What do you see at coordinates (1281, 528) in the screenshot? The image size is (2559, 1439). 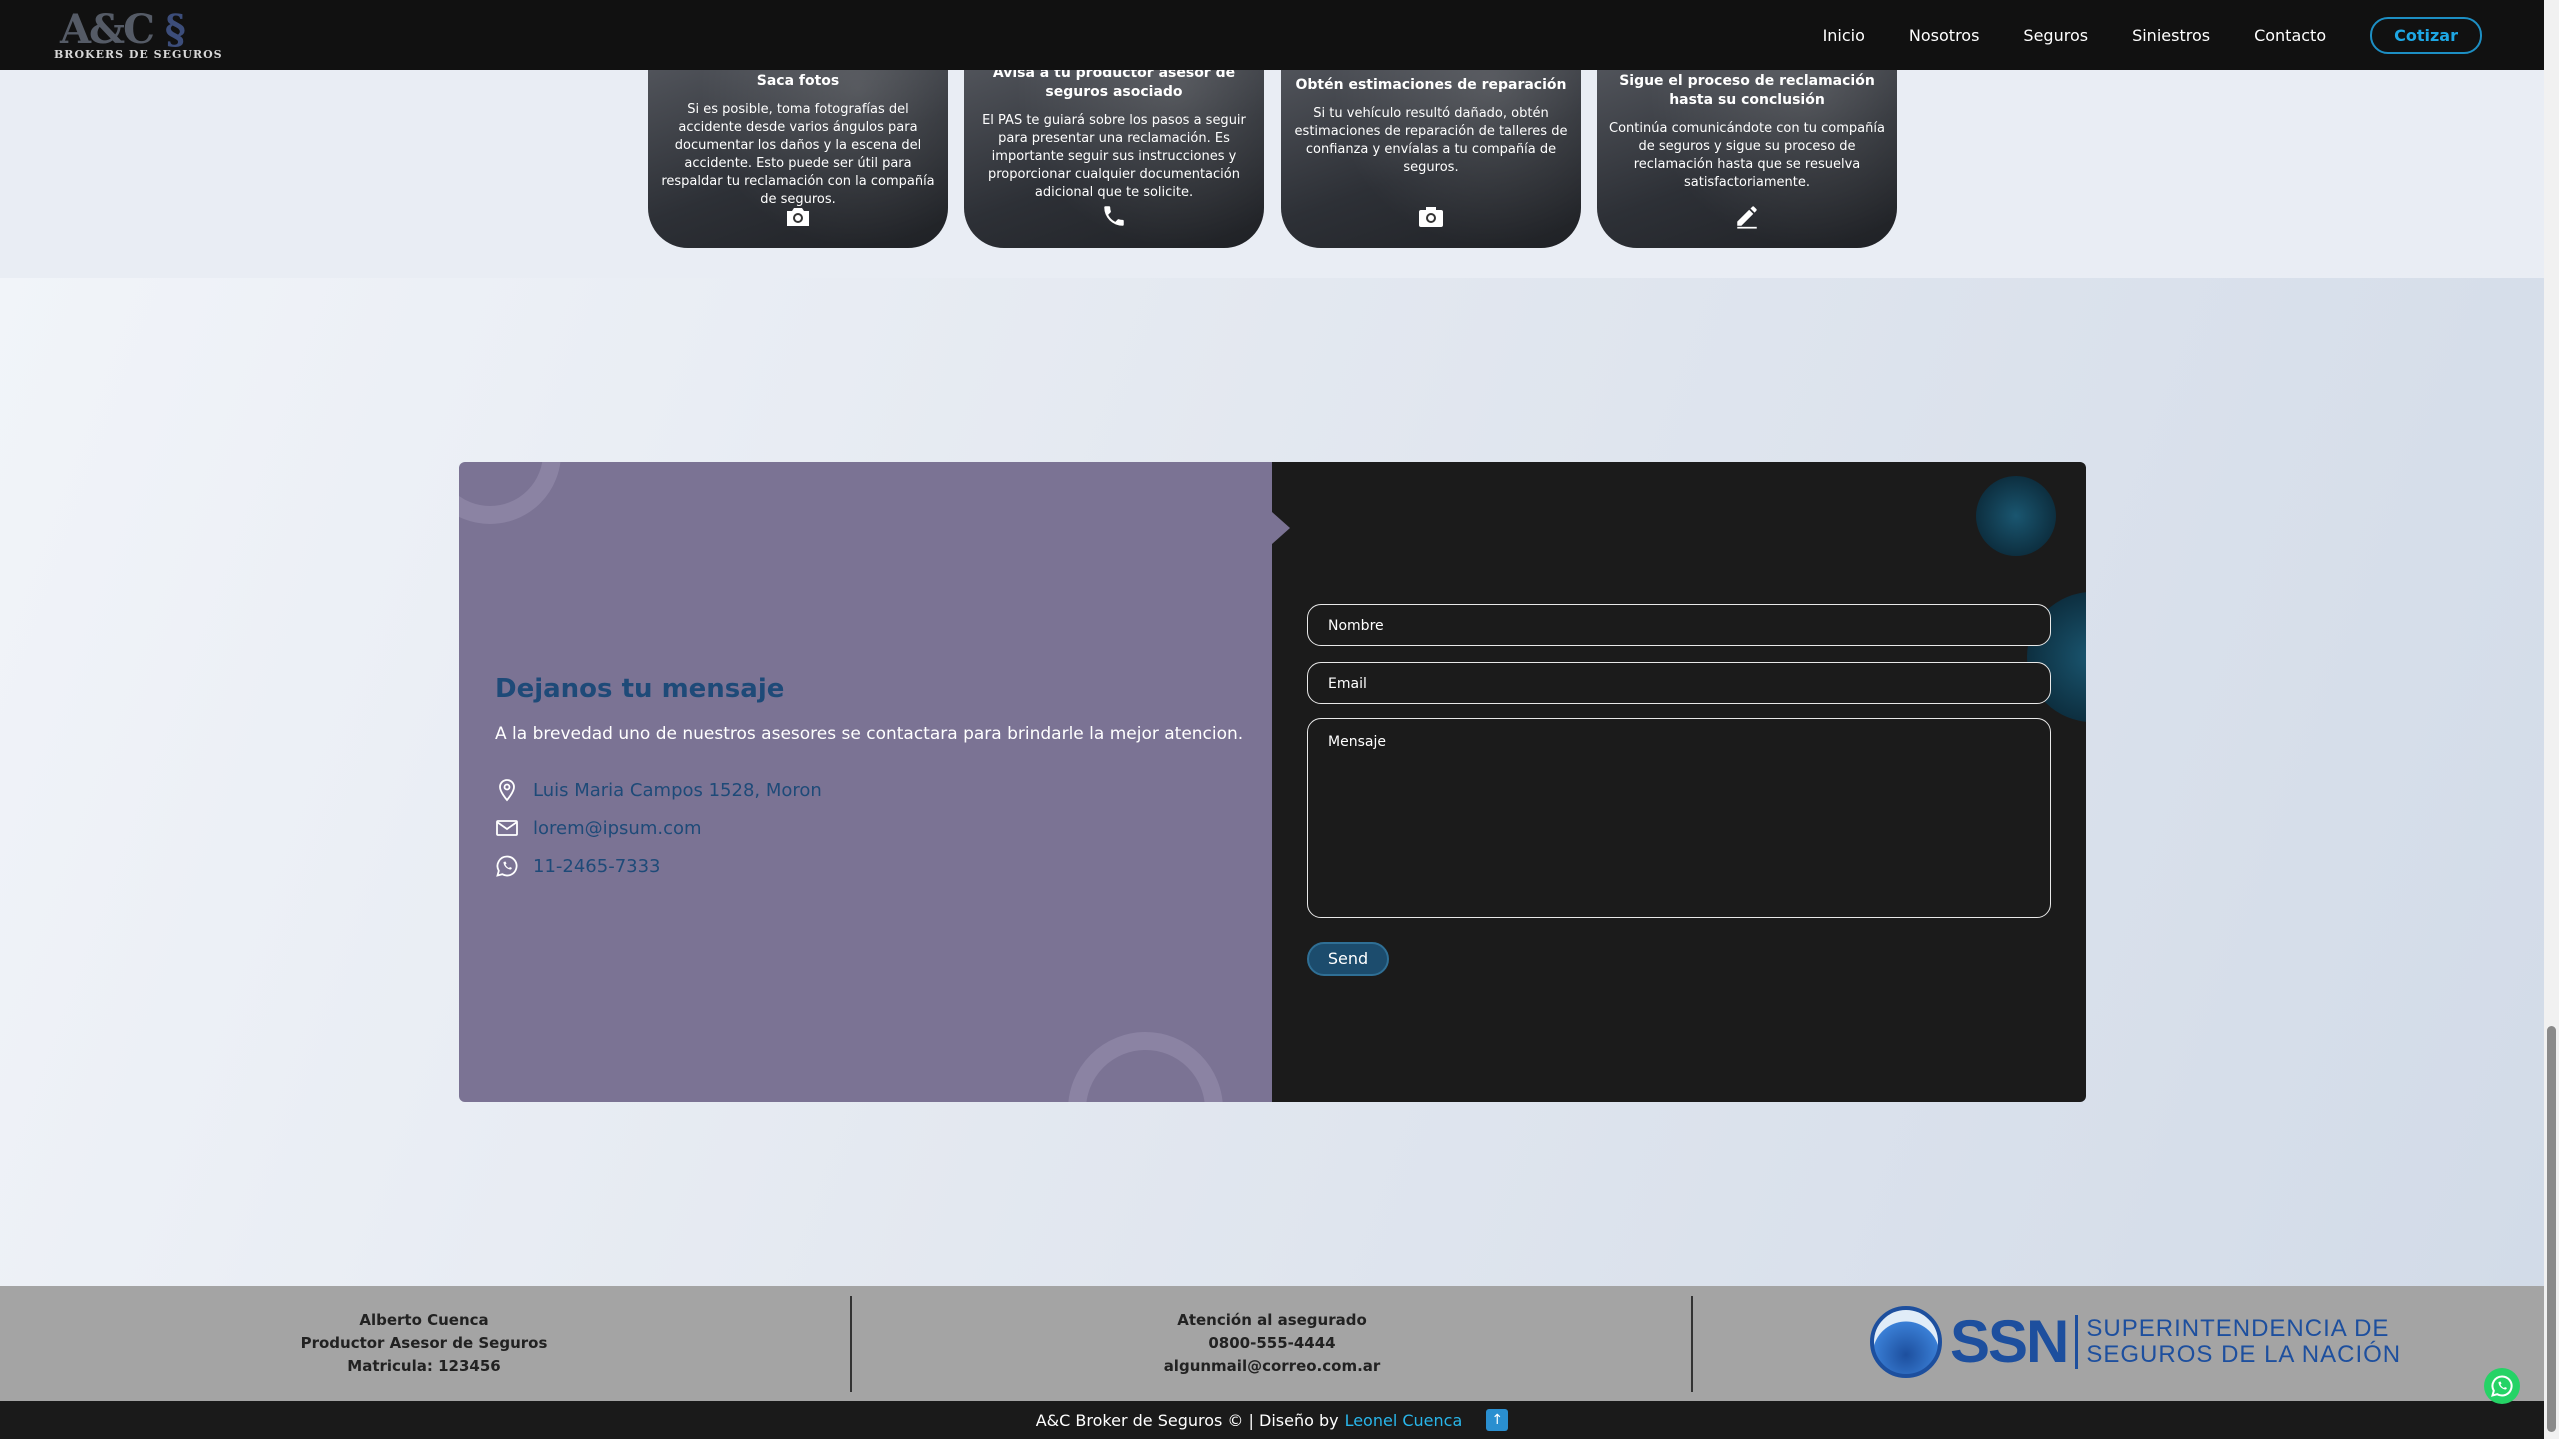 I see `panel-arrow` at bounding box center [1281, 528].